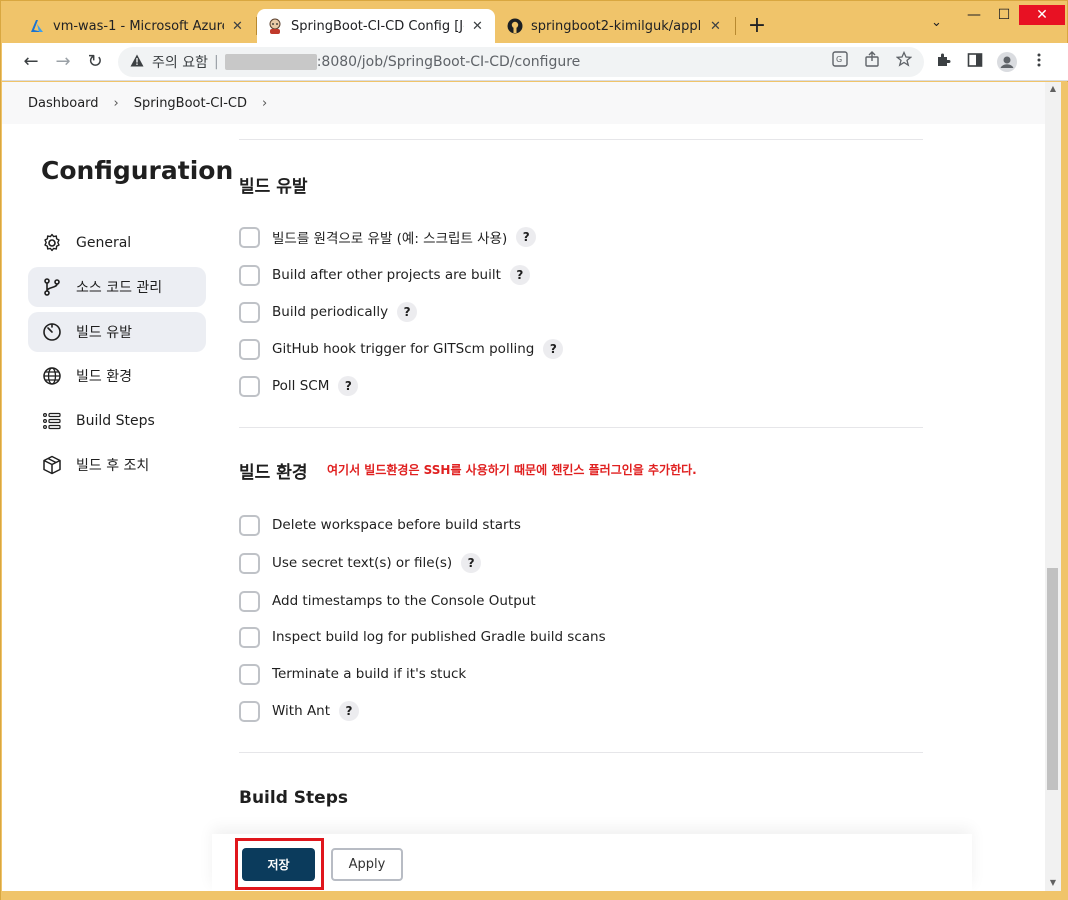  I want to click on option-trigger-periodically: Build periodically ?, so click(328, 312).